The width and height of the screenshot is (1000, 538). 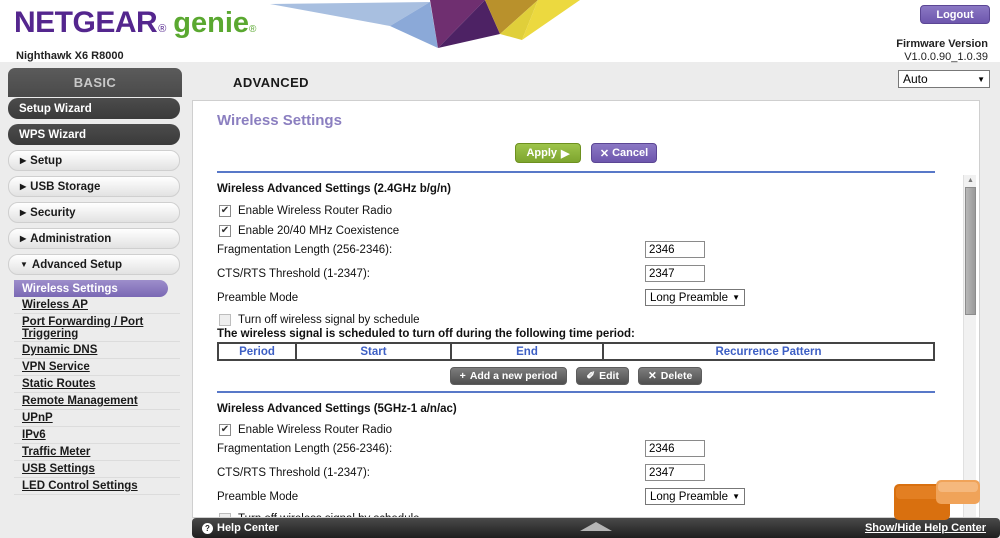 What do you see at coordinates (211, 23) in the screenshot?
I see `brand-genie-text: genie` at bounding box center [211, 23].